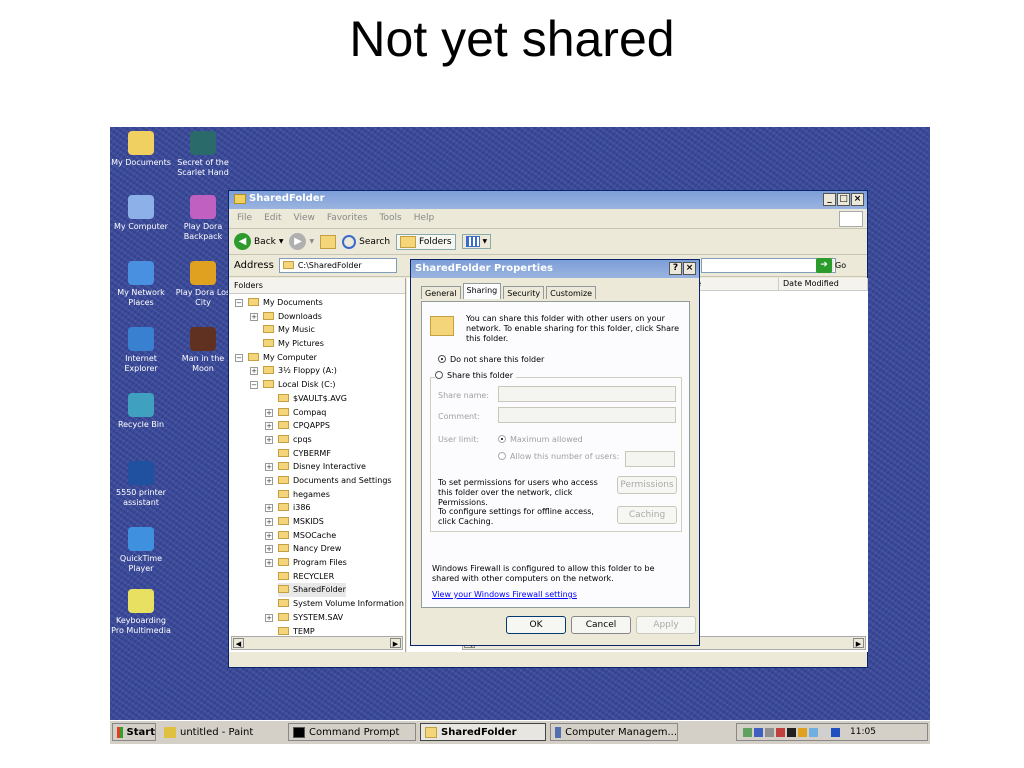 The image size is (1024, 768). What do you see at coordinates (857, 199) in the screenshot?
I see `close-button: ×` at bounding box center [857, 199].